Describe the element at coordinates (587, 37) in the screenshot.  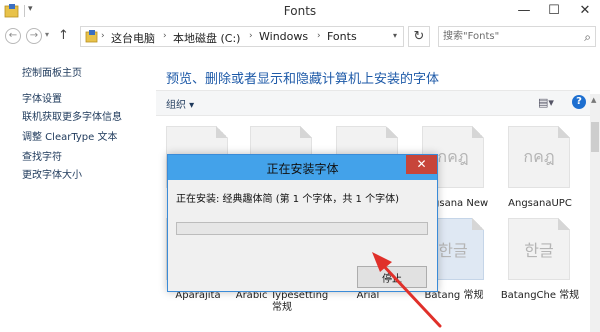
I see `search-icon: ⌕` at that location.